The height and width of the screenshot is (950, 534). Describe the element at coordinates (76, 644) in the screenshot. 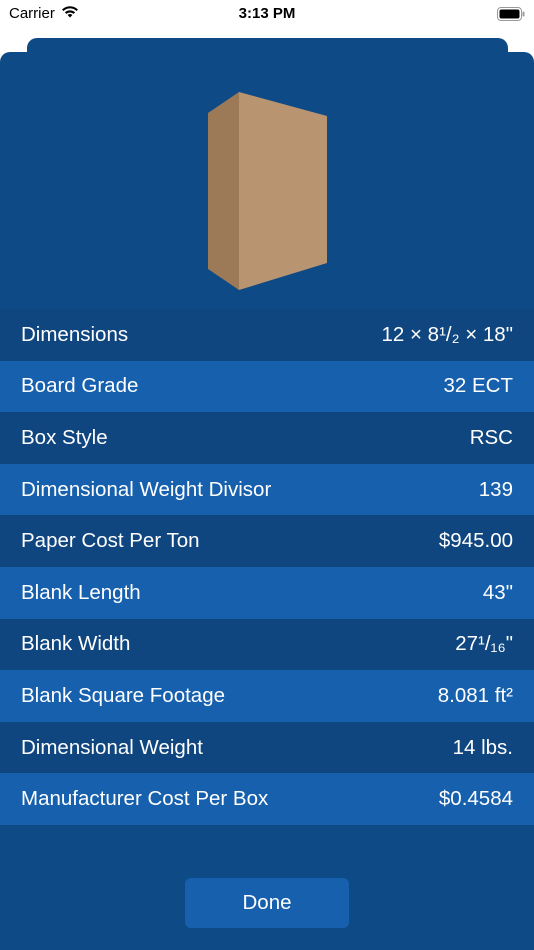

I see `row-label: Blank Width` at that location.